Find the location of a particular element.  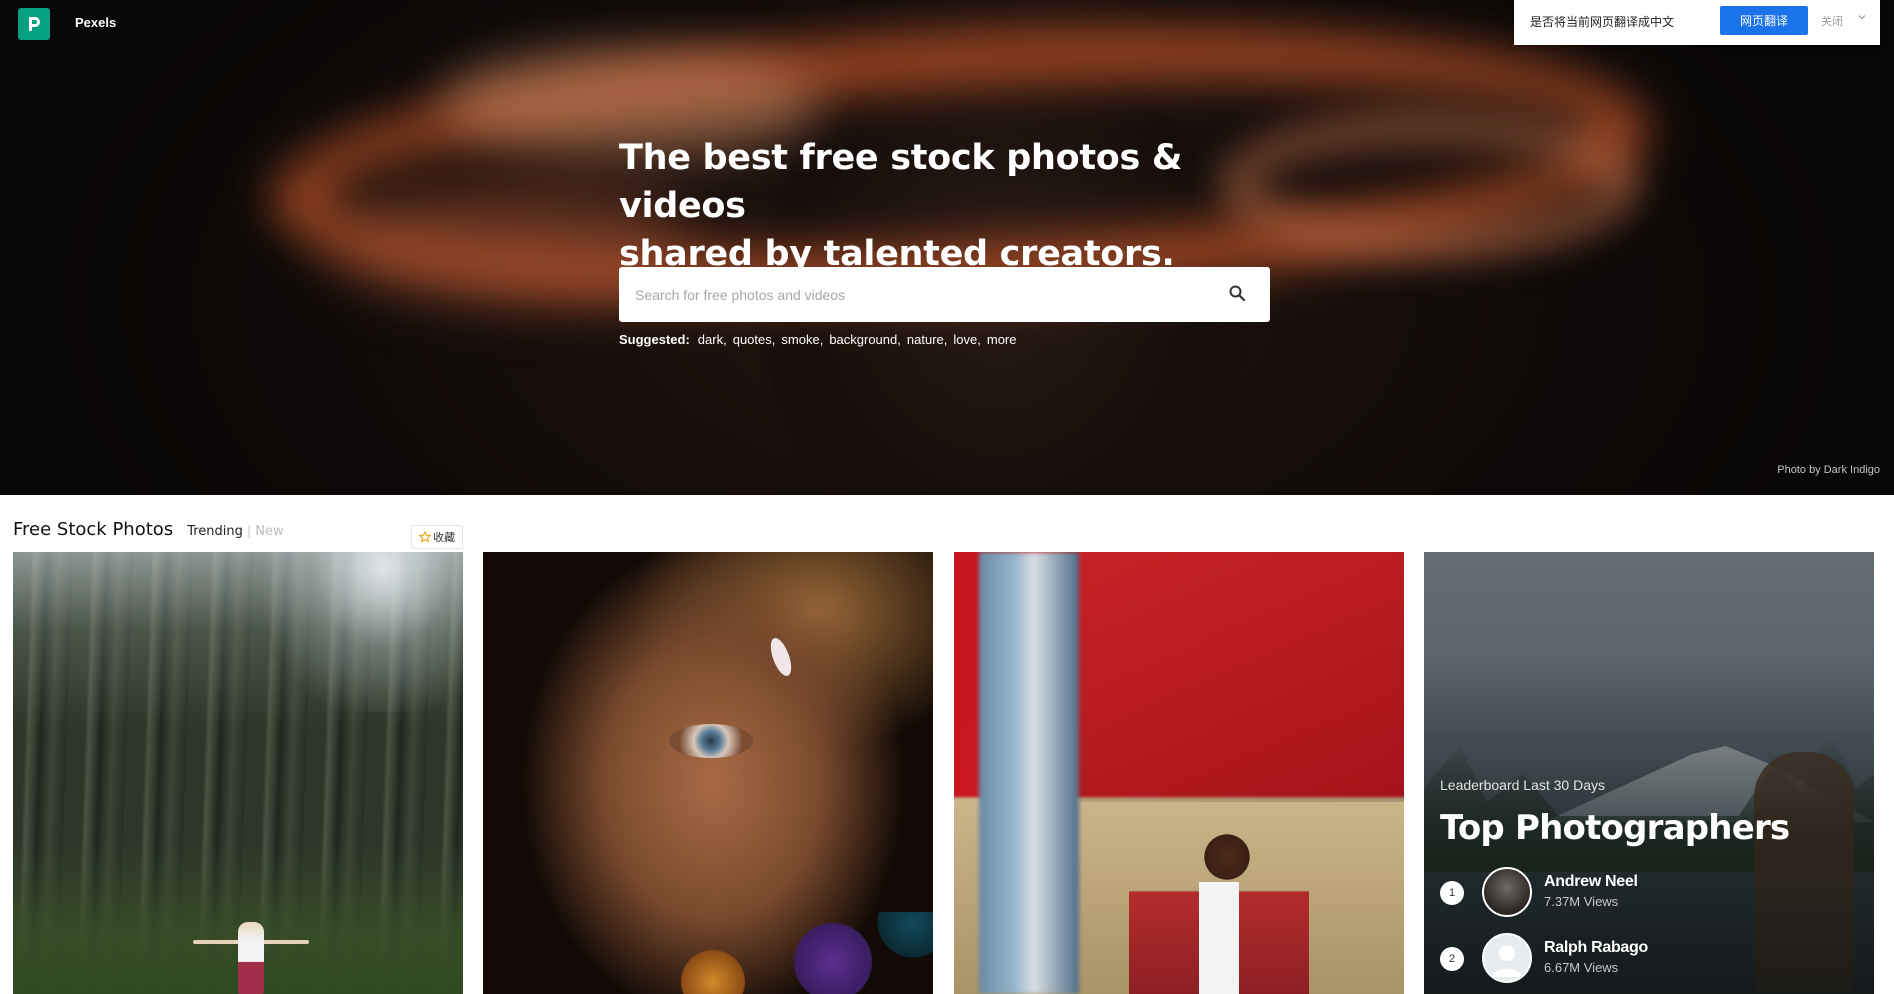

search-button is located at coordinates (1239, 295).